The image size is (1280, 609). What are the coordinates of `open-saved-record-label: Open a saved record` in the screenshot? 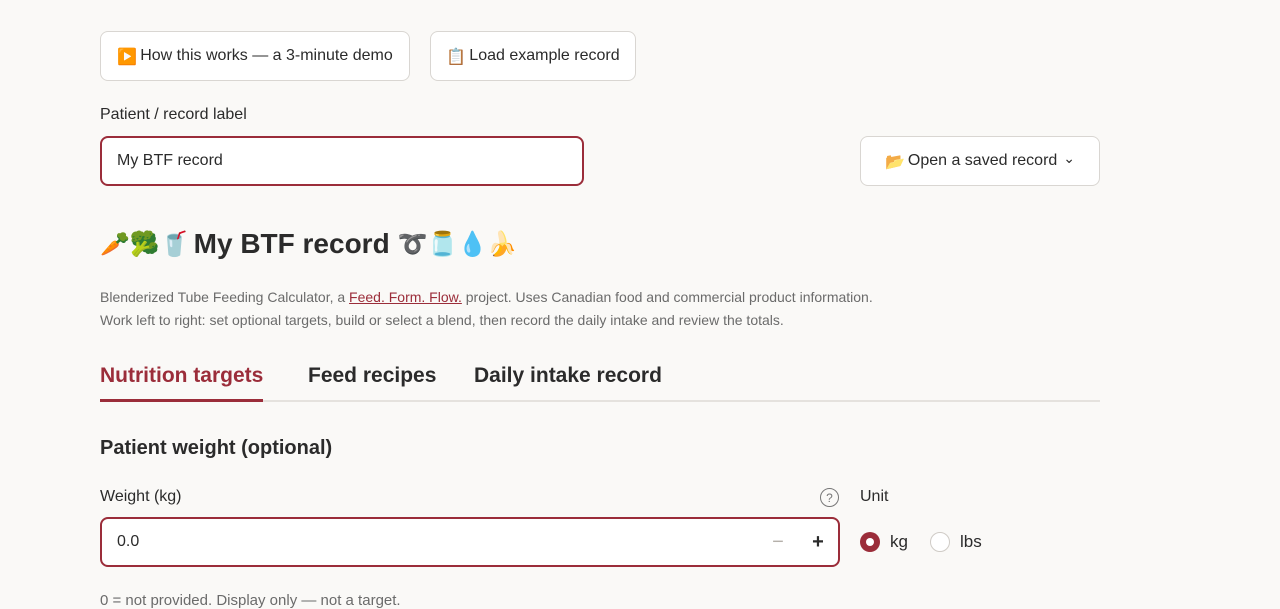 It's located at (982, 160).